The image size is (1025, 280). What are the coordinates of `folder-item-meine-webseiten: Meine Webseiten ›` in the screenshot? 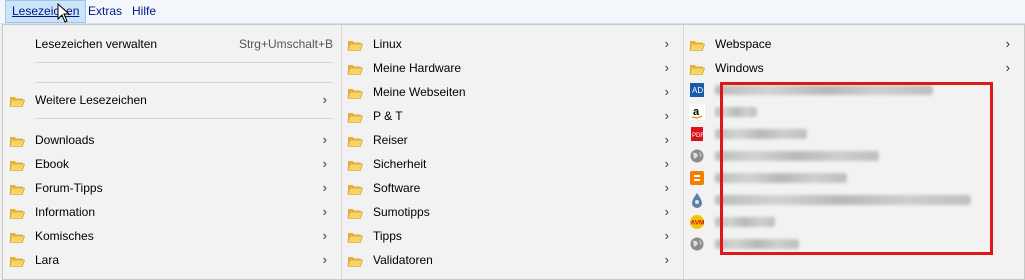 It's located at (512, 92).